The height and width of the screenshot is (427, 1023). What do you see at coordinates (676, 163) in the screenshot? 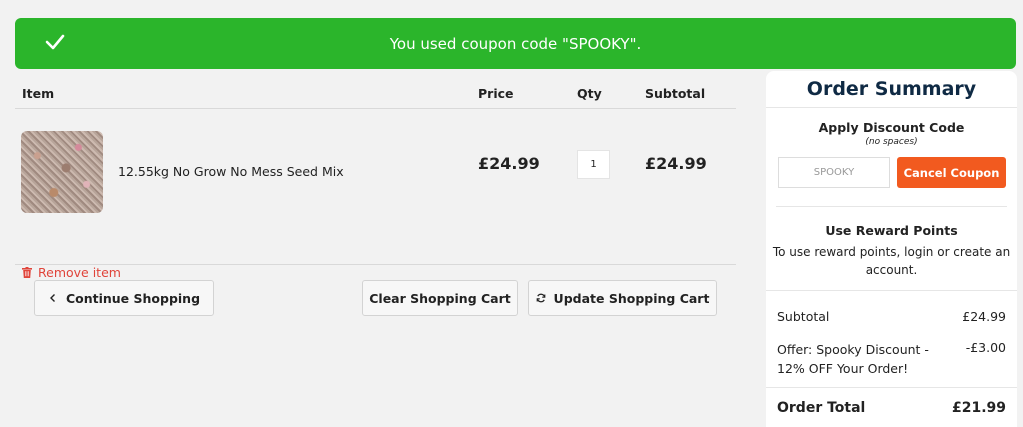
I see `row-subtotal: £24.99` at bounding box center [676, 163].